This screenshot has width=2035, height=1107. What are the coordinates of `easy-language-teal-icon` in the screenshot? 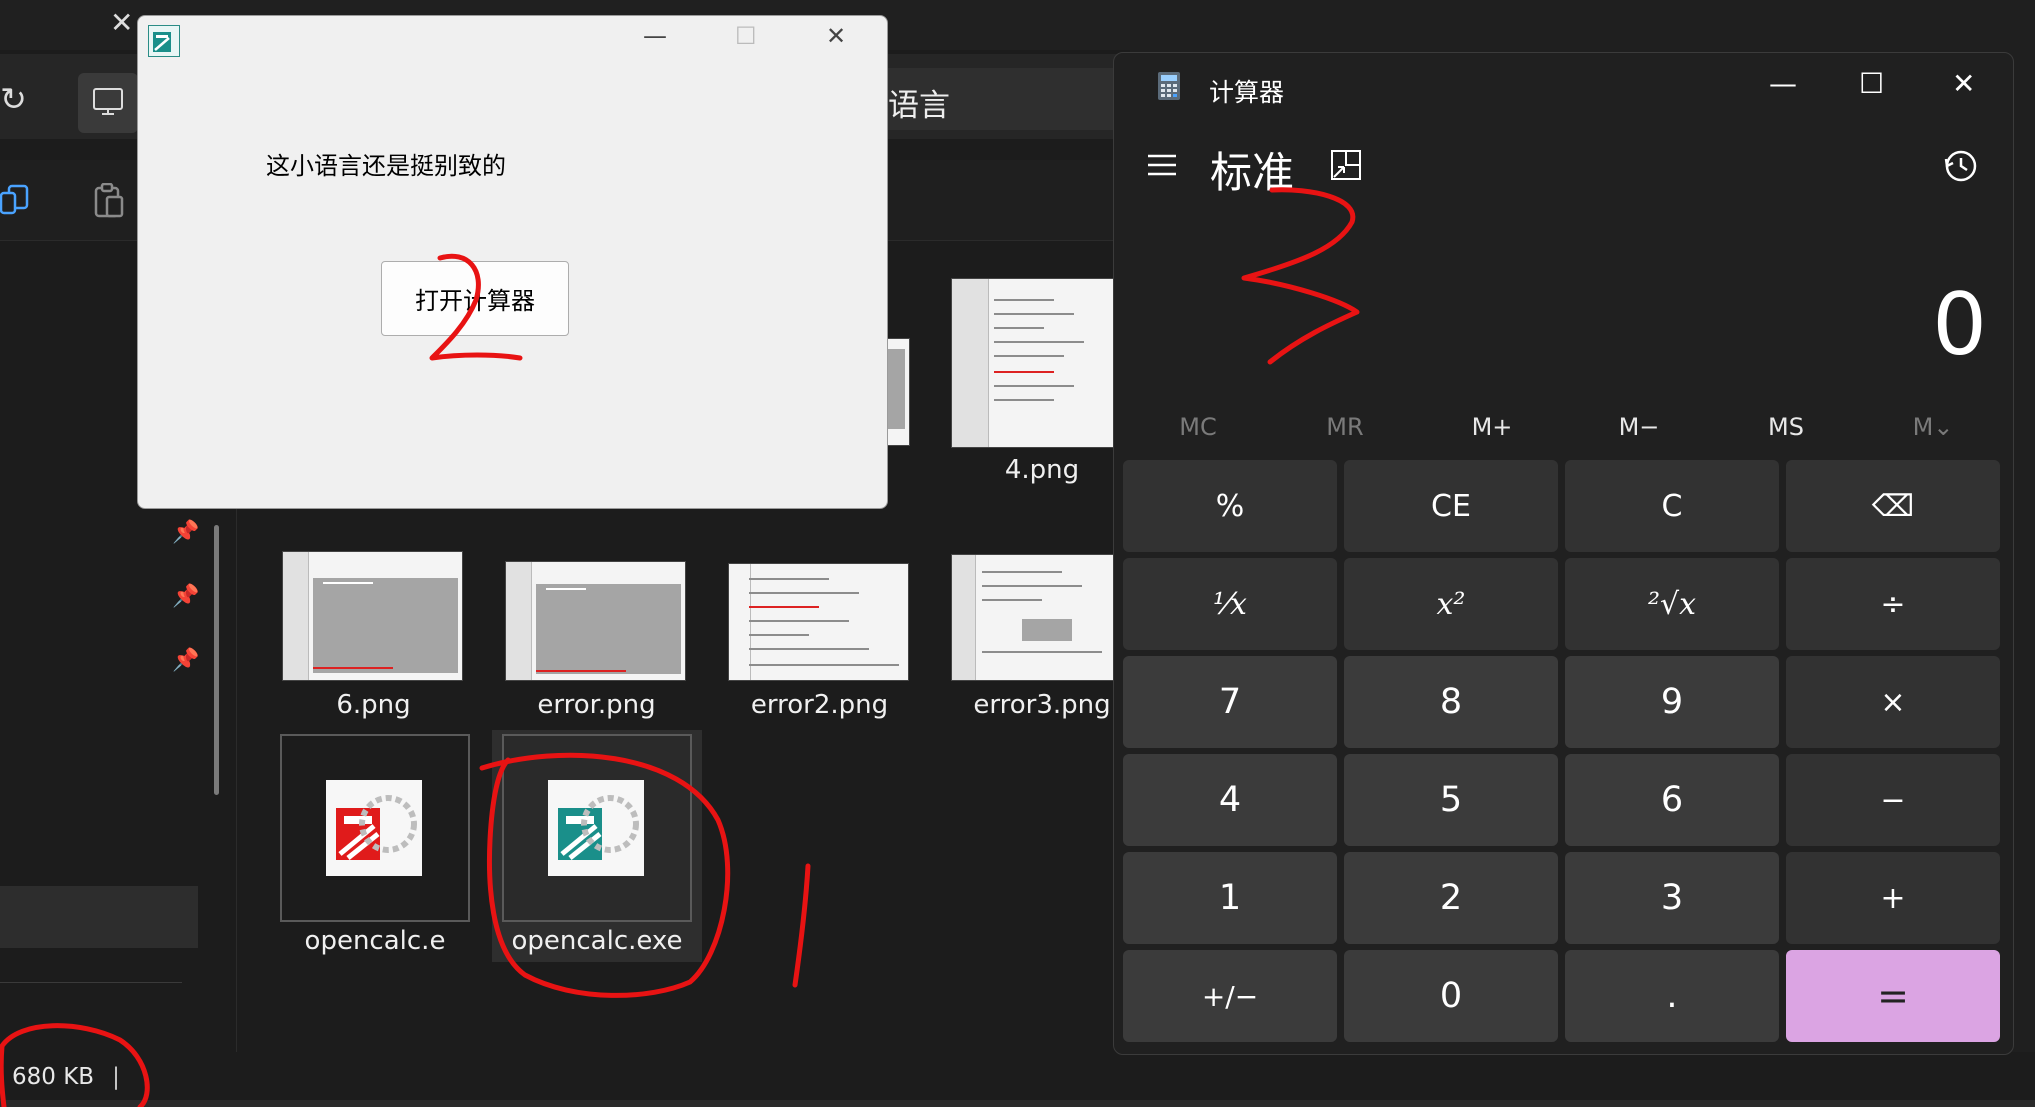 It's located at (596, 828).